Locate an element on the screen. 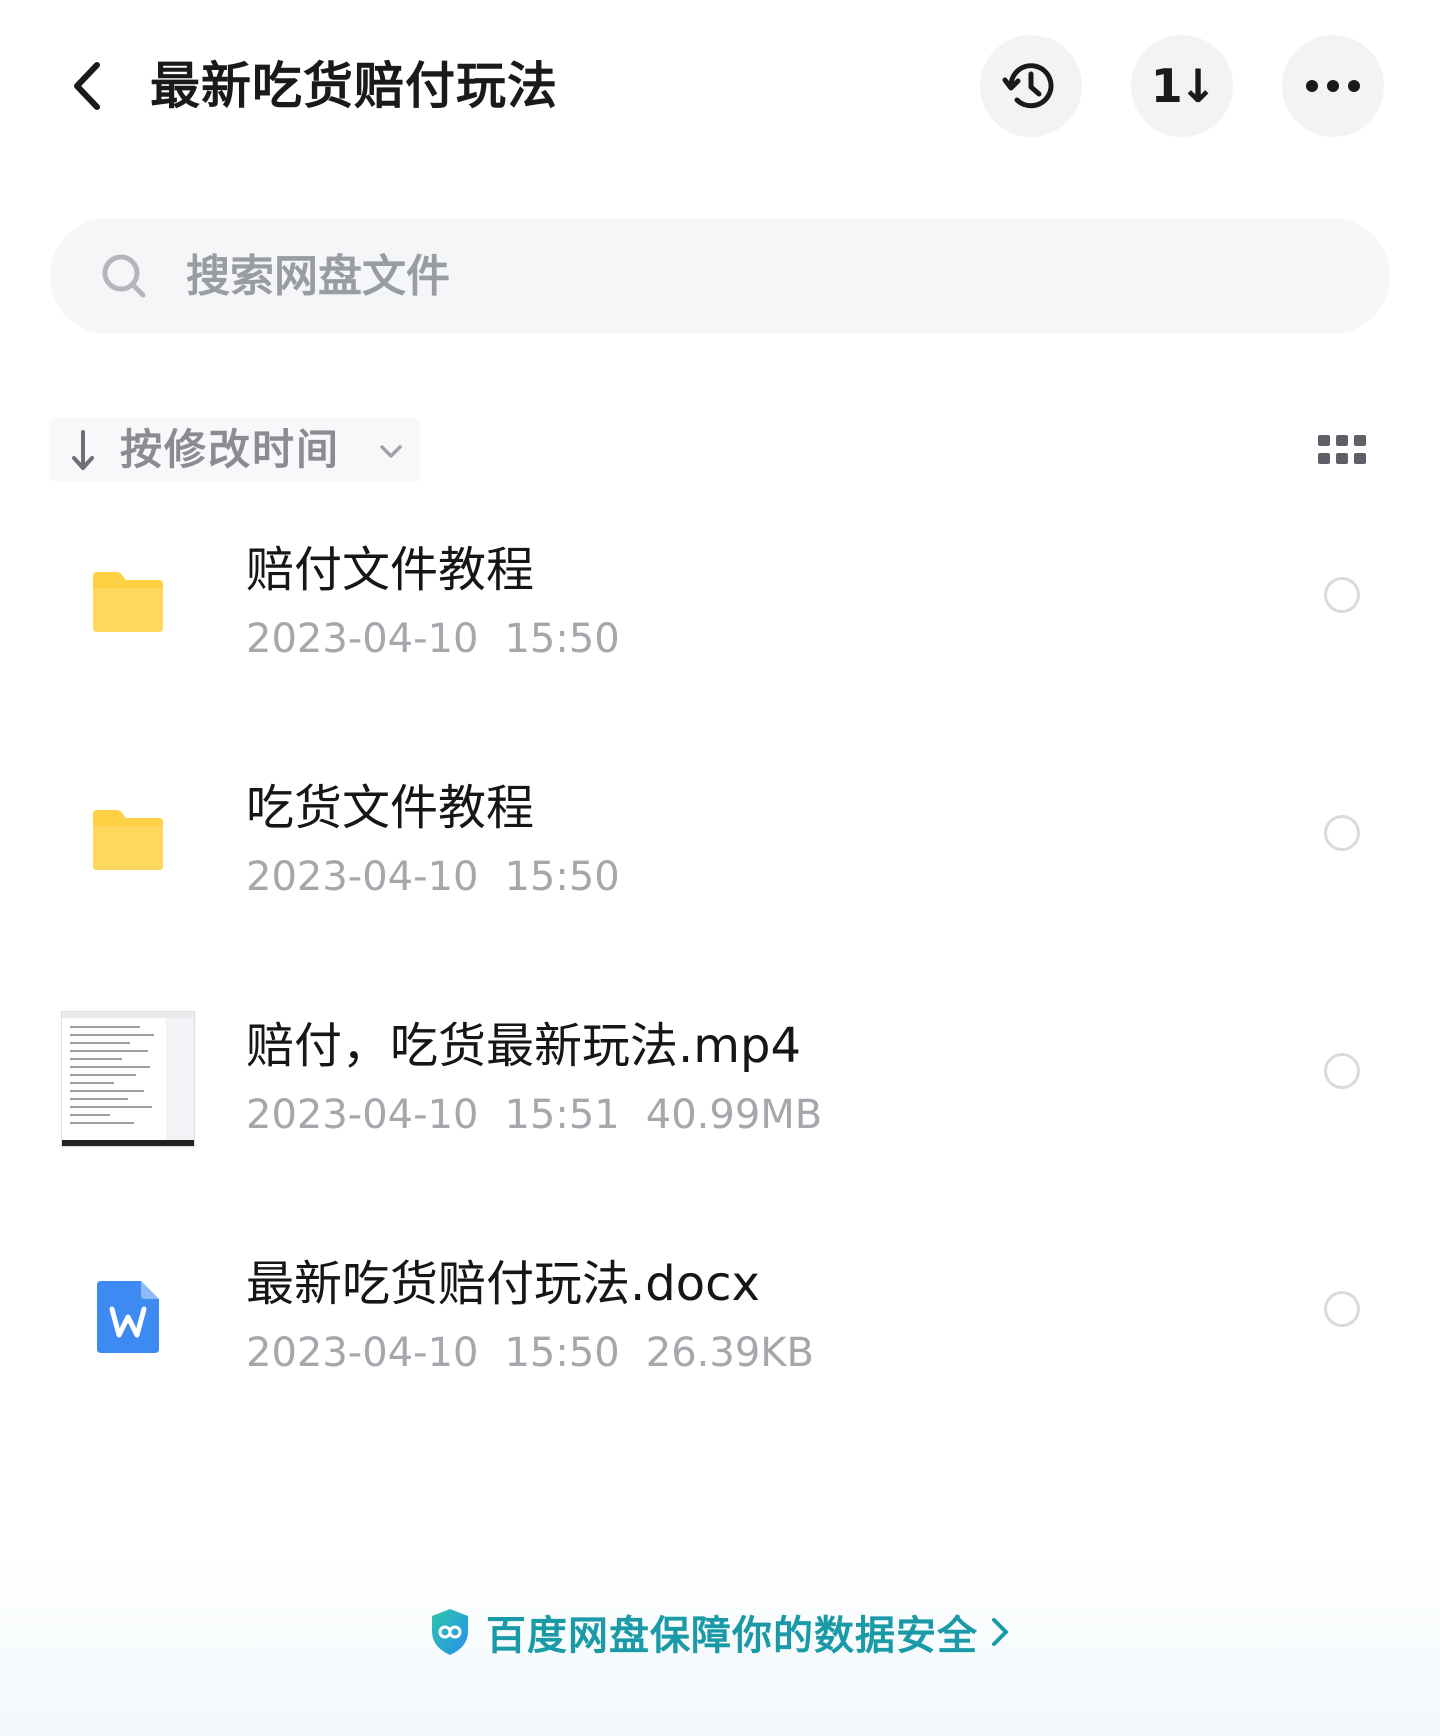 Image resolution: width=1440 pixels, height=1736 pixels. file-meta: 2023-04-10 15:50 26.39KB is located at coordinates (543, 1353).